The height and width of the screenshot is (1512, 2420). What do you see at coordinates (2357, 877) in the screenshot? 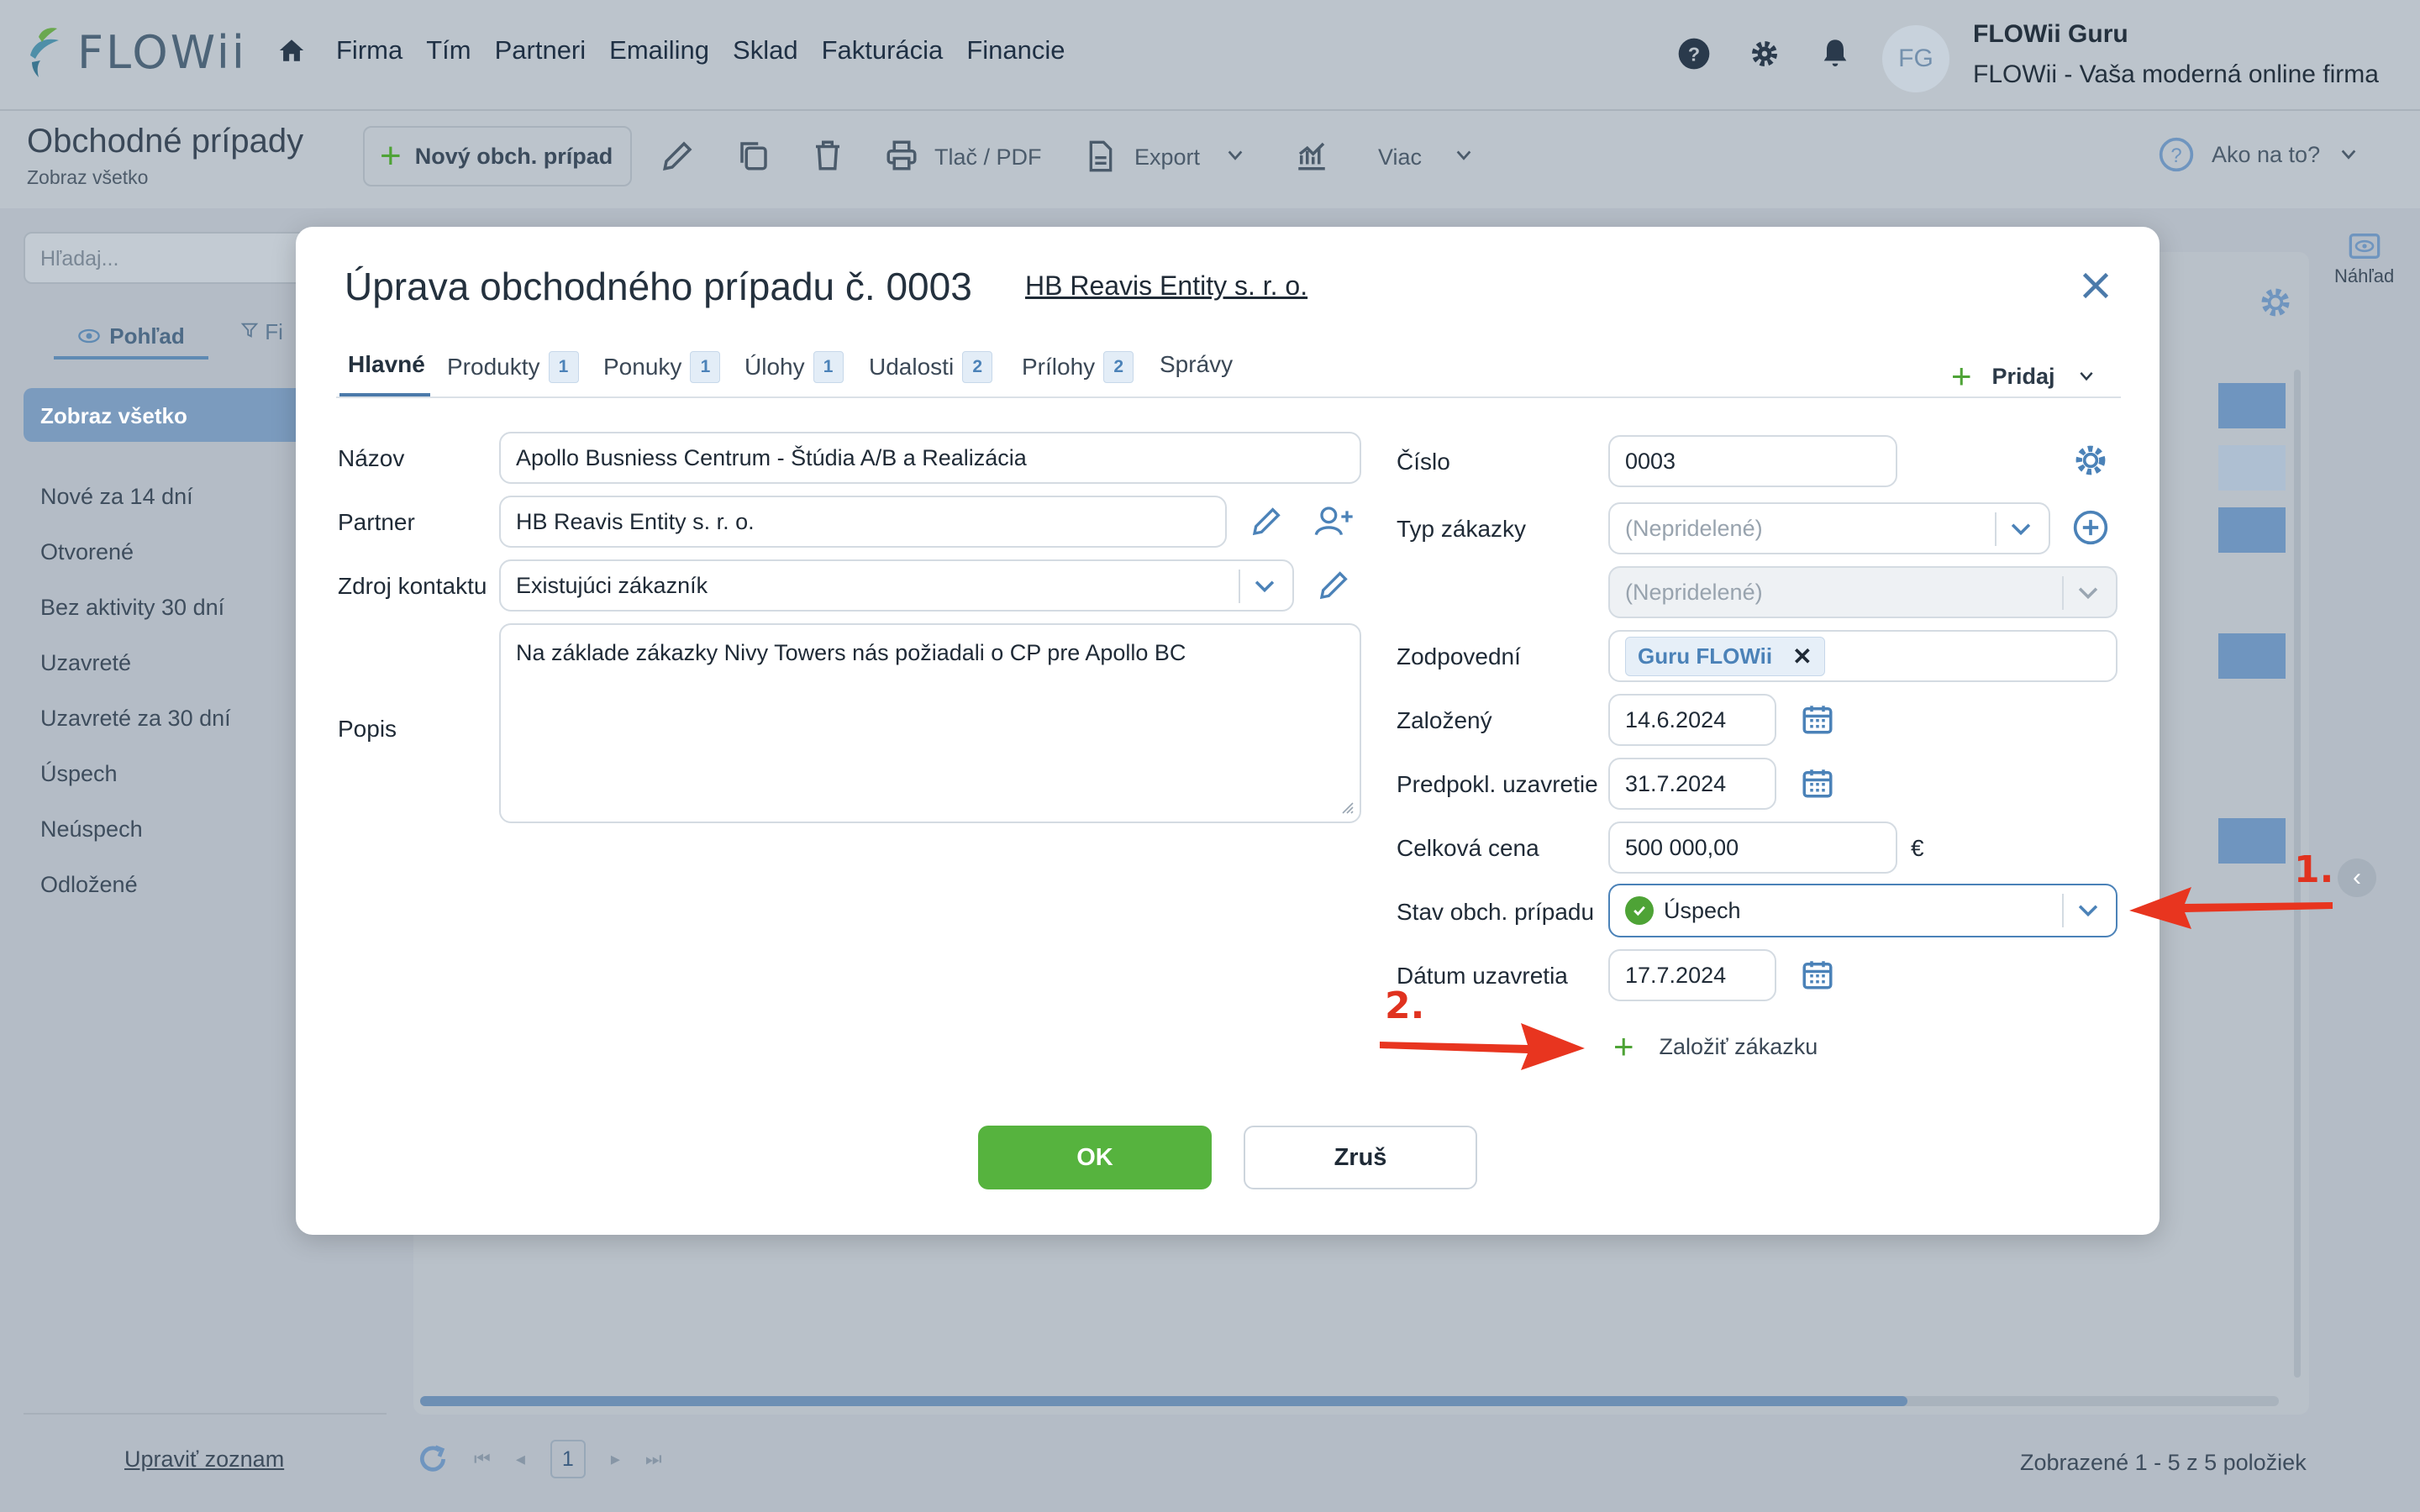
I see `collapse-chevron-left-icon: ‹` at bounding box center [2357, 877].